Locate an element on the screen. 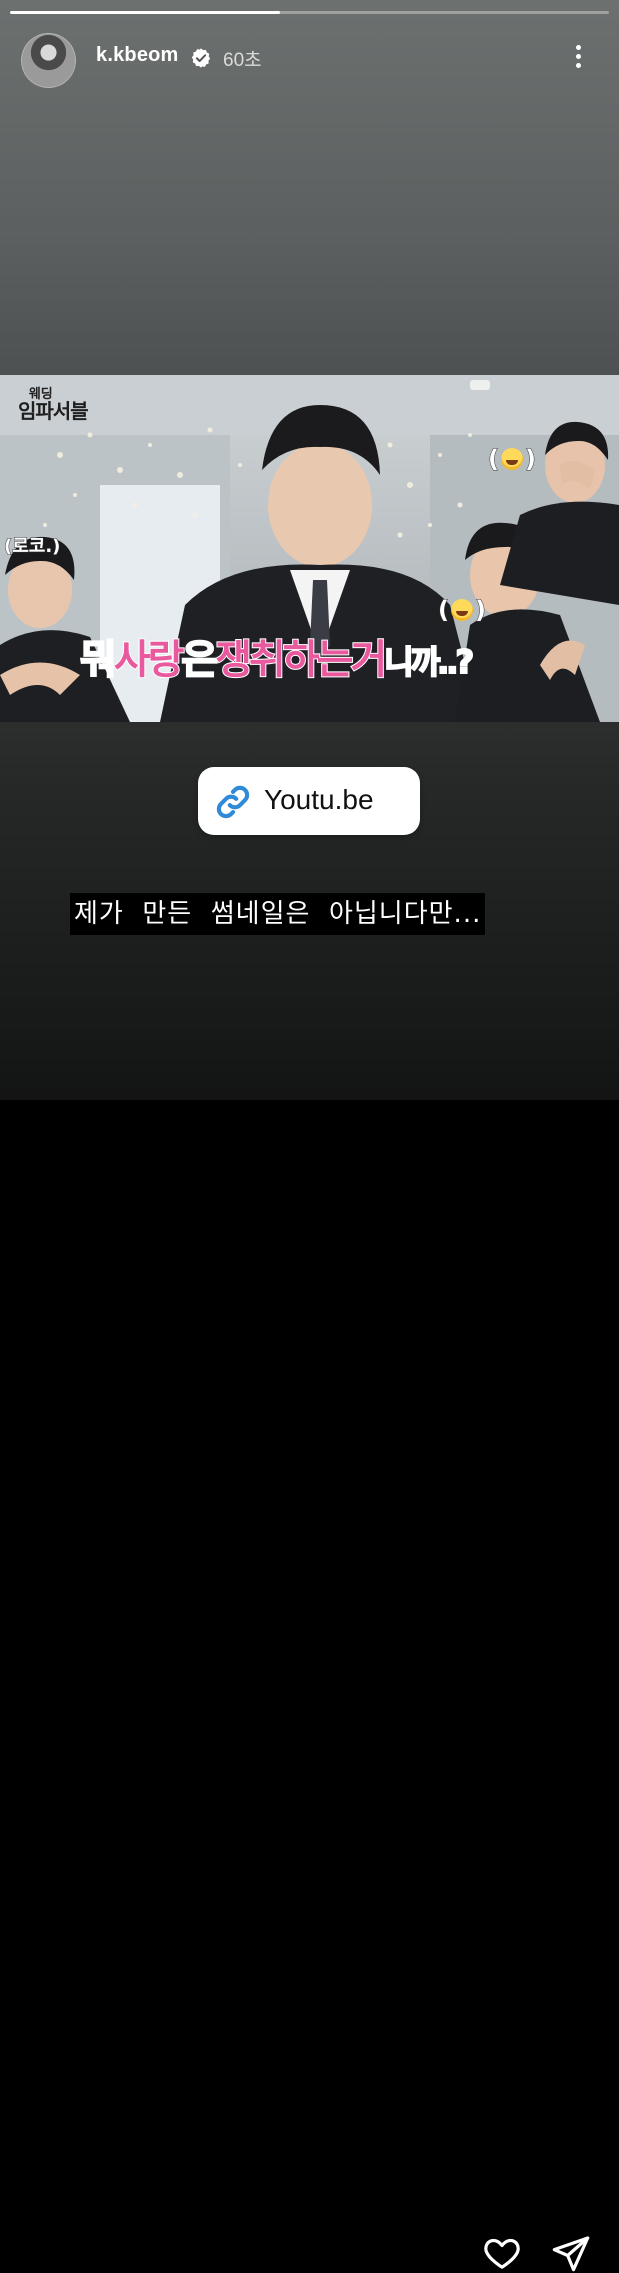  more-options-icon is located at coordinates (578, 58).